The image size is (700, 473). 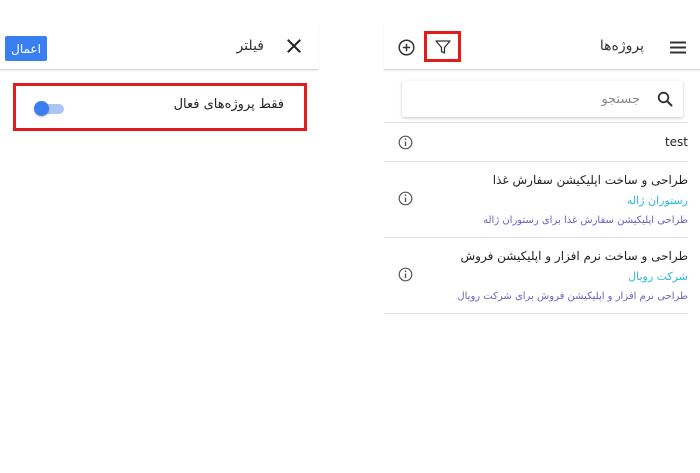 What do you see at coordinates (658, 276) in the screenshot?
I see `project-client: شرکت رویال` at bounding box center [658, 276].